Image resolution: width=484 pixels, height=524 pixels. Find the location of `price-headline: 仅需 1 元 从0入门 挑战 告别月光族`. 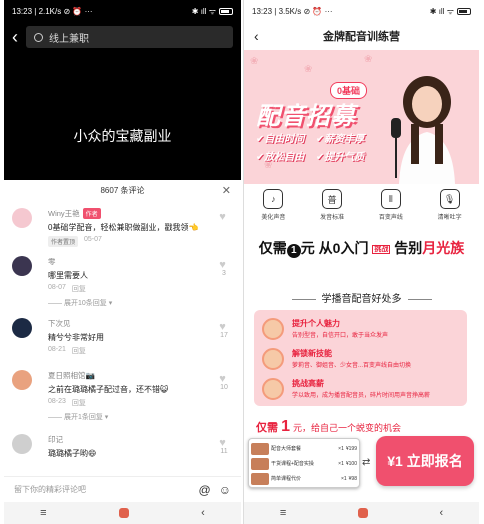

price-headline: 仅需 1 元 从0入门 挑战 告别月光族 is located at coordinates (361, 249).